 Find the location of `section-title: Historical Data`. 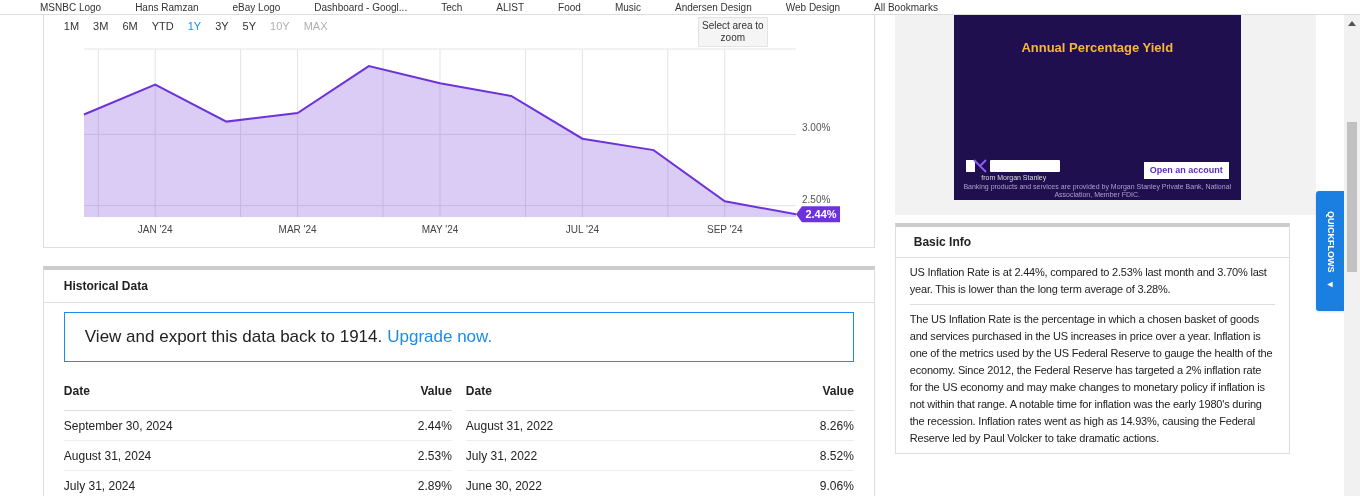

section-title: Historical Data is located at coordinates (458, 286).